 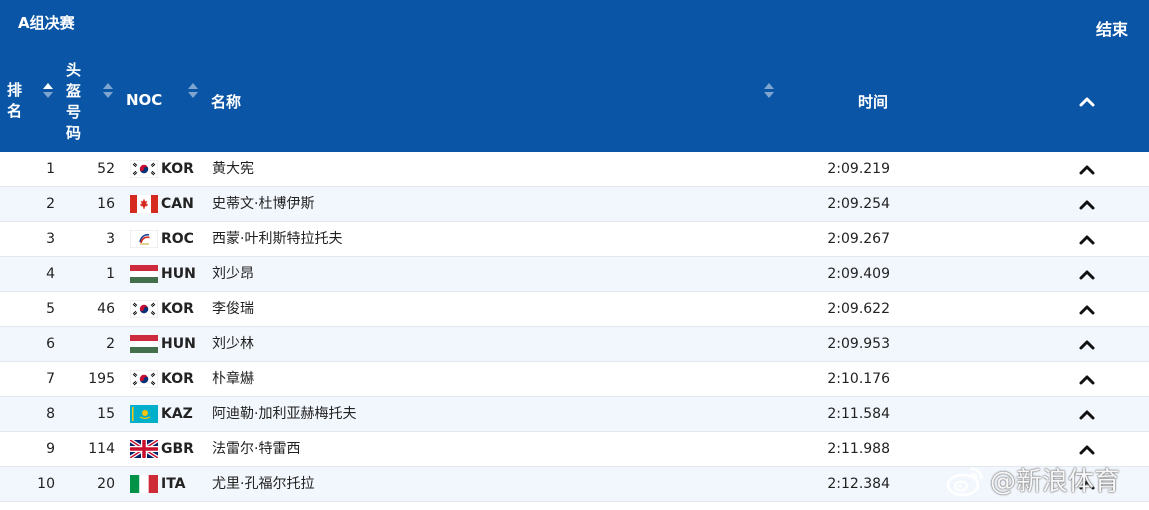 I want to click on rank-cell: 5, so click(x=50, y=309).